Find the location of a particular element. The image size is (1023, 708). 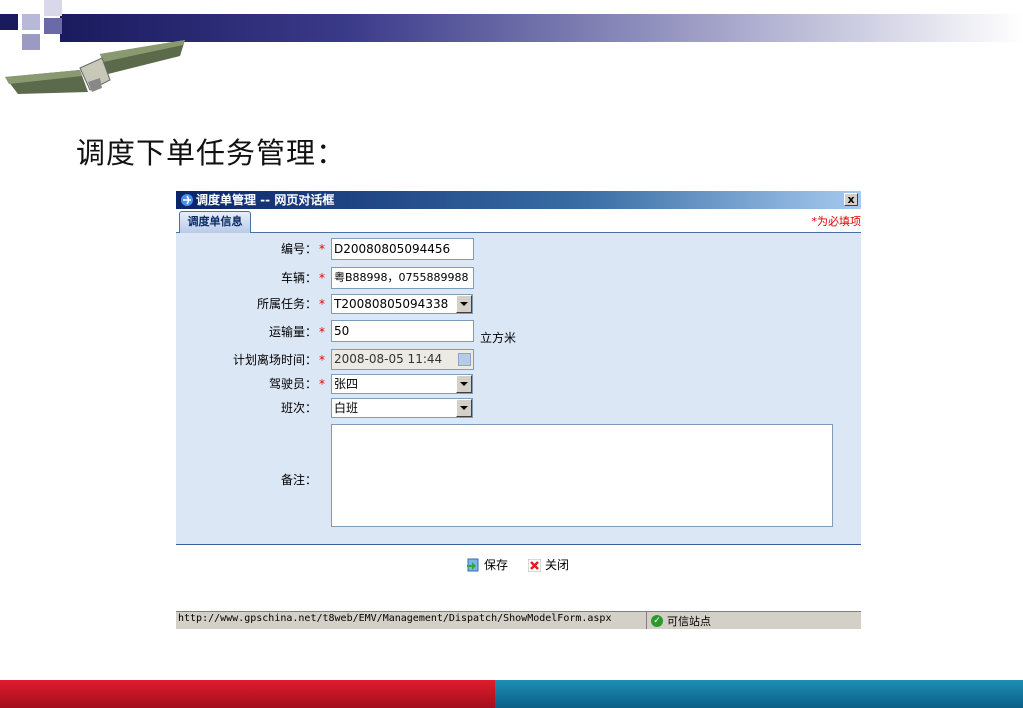

dialog-footer: 保存 关闭 is located at coordinates (518, 578).